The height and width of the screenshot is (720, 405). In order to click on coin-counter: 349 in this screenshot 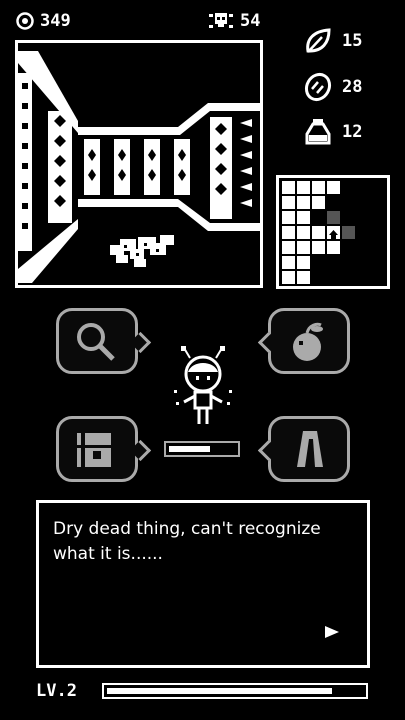, I will do `click(43, 21)`.